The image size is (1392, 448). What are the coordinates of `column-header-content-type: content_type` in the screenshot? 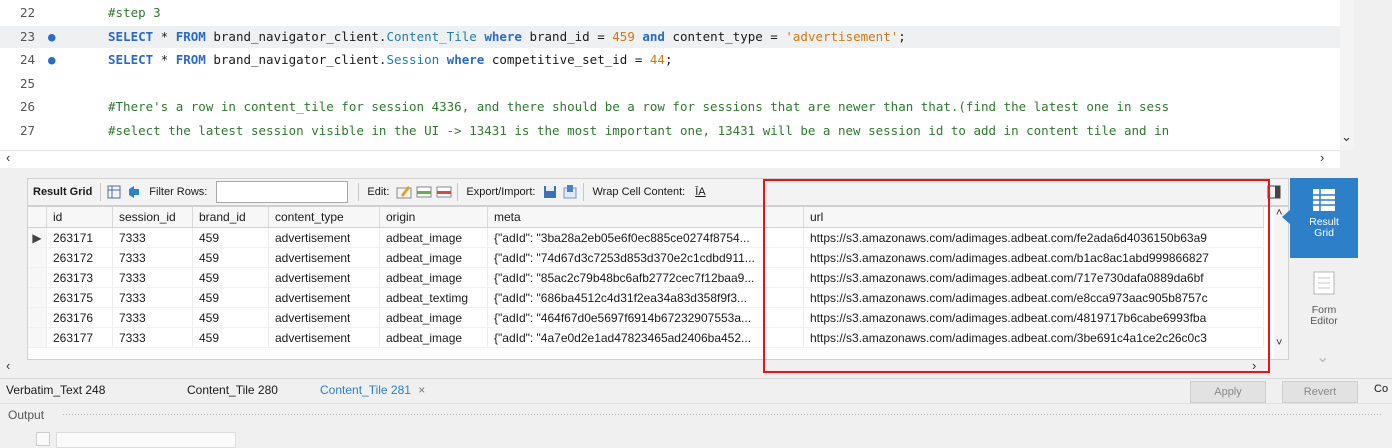 It's located at (324, 217).